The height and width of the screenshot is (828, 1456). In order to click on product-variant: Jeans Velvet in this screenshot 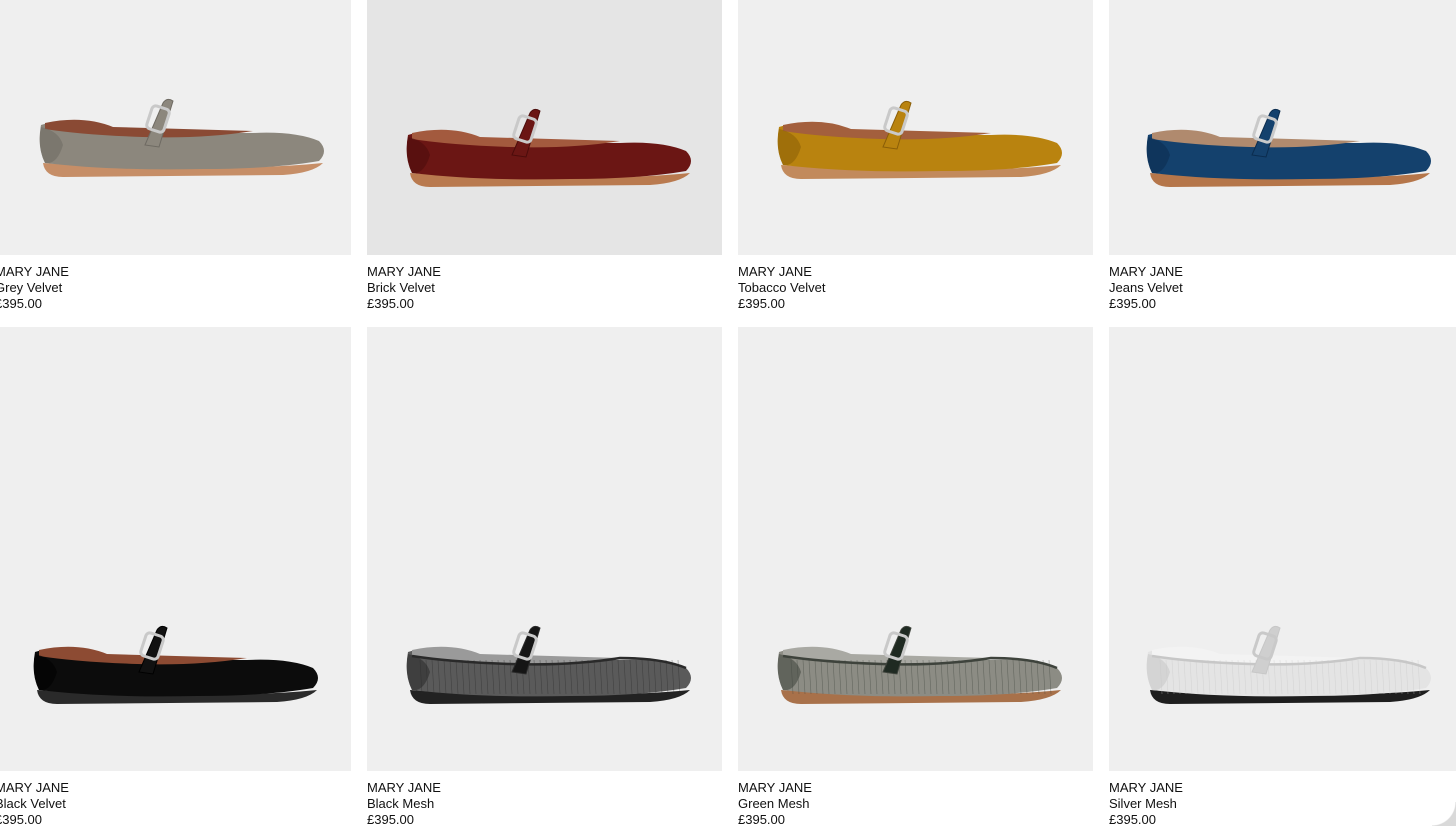, I will do `click(1282, 288)`.